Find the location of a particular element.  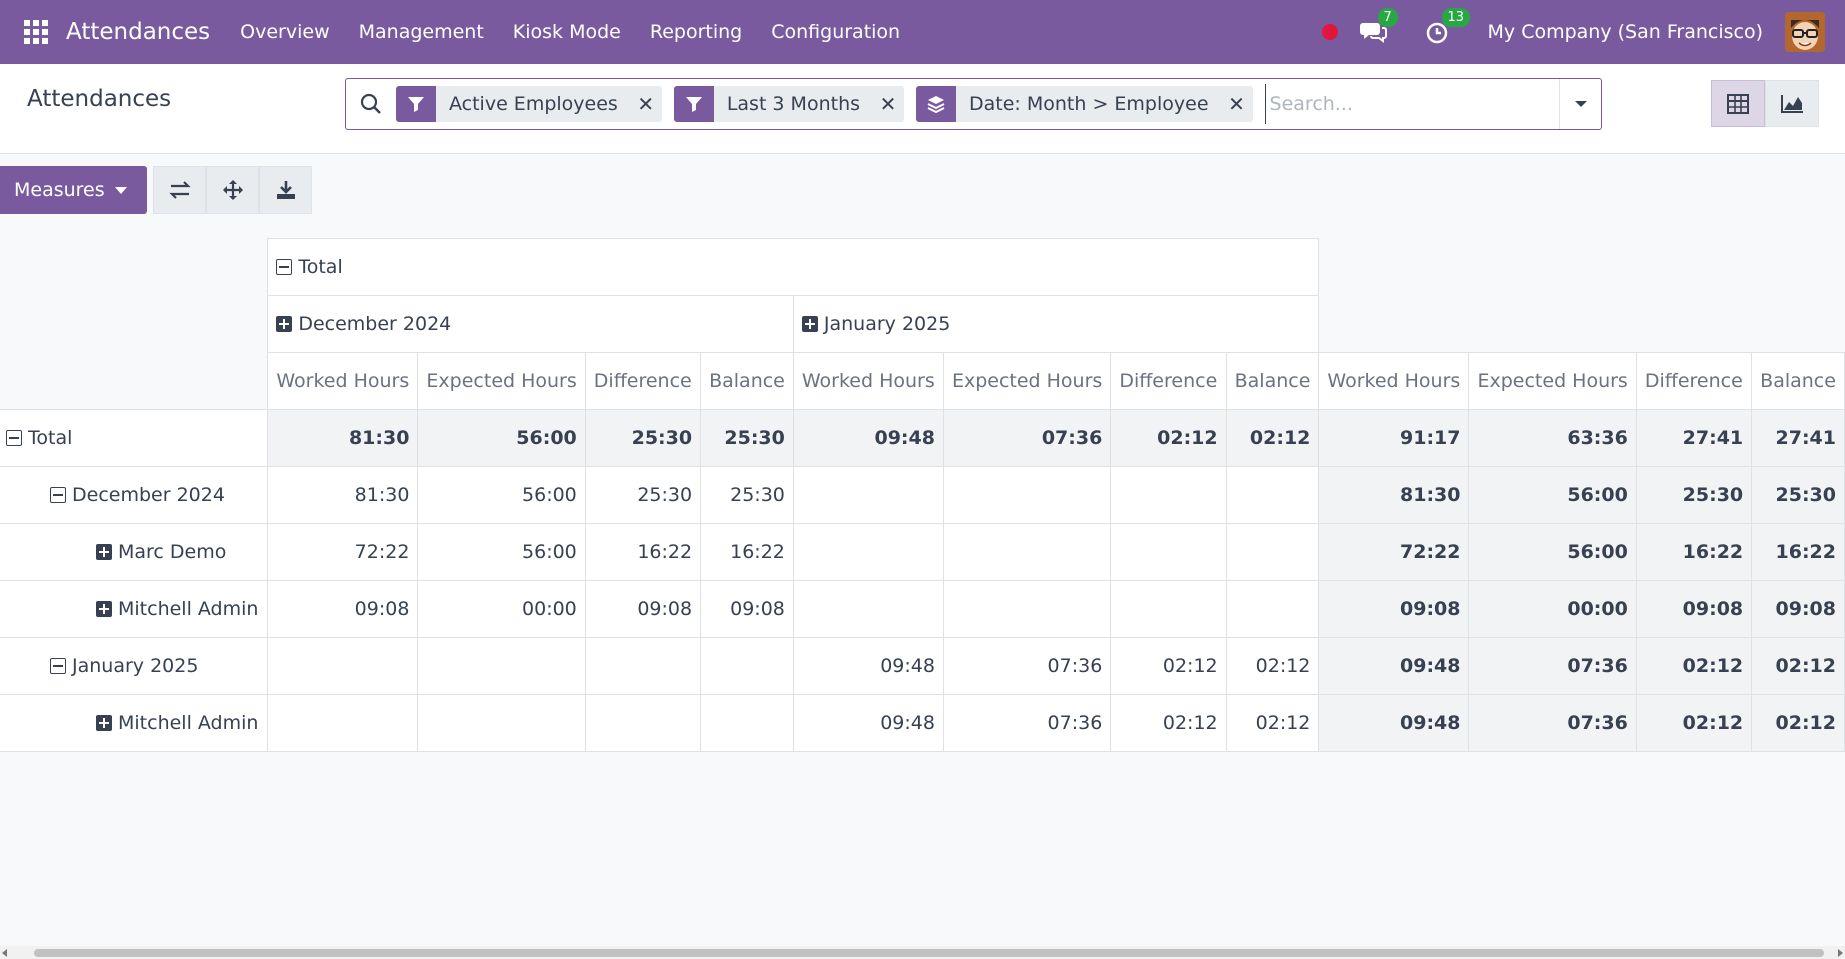

scrollbar-thumb is located at coordinates (929, 953).